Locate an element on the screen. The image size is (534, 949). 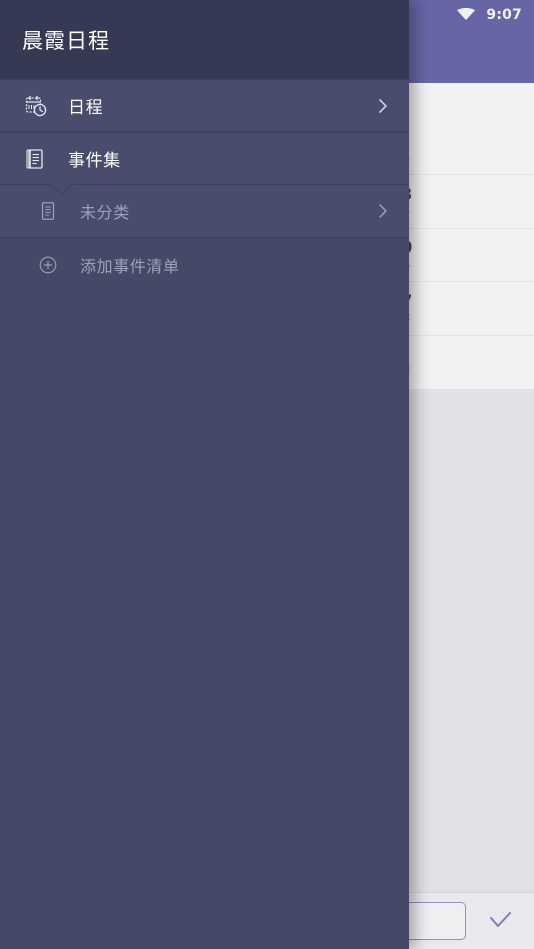
sidebar-item-label: 添加事件清单 is located at coordinates (130, 266).